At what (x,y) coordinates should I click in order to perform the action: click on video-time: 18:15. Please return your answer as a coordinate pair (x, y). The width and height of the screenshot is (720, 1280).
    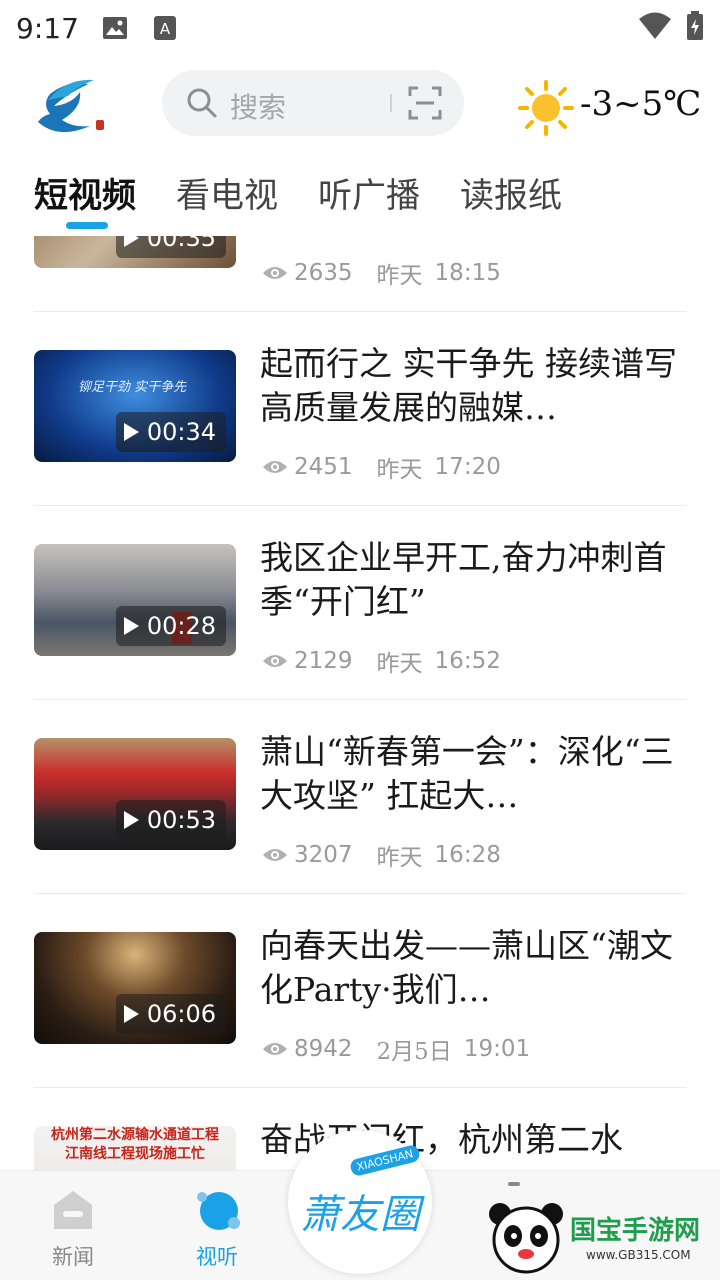
    Looking at the image, I should click on (467, 273).